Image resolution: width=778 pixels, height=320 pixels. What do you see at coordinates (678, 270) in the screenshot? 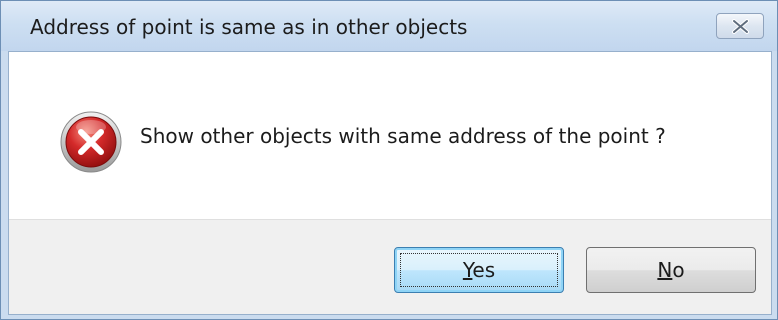
I see `no-label-rest: o` at bounding box center [678, 270].